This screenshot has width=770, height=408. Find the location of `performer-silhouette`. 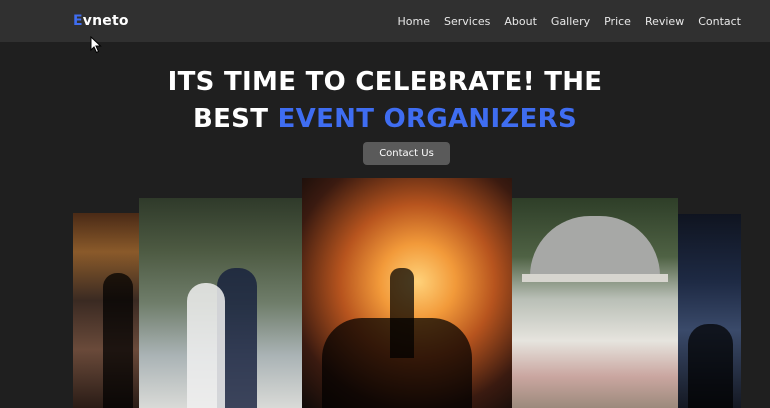

performer-silhouette is located at coordinates (402, 313).